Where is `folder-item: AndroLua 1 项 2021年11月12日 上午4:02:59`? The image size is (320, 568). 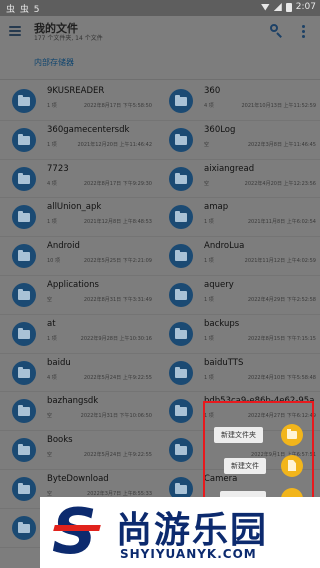 folder-item: AndroLua 1 项 2021年11月12日 上午4:02:59 is located at coordinates (239, 256).